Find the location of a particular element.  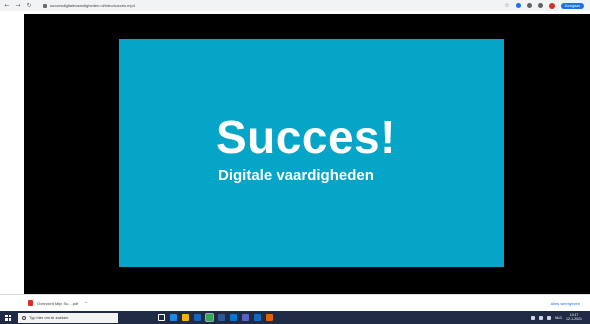

edge-icon is located at coordinates (173, 317).